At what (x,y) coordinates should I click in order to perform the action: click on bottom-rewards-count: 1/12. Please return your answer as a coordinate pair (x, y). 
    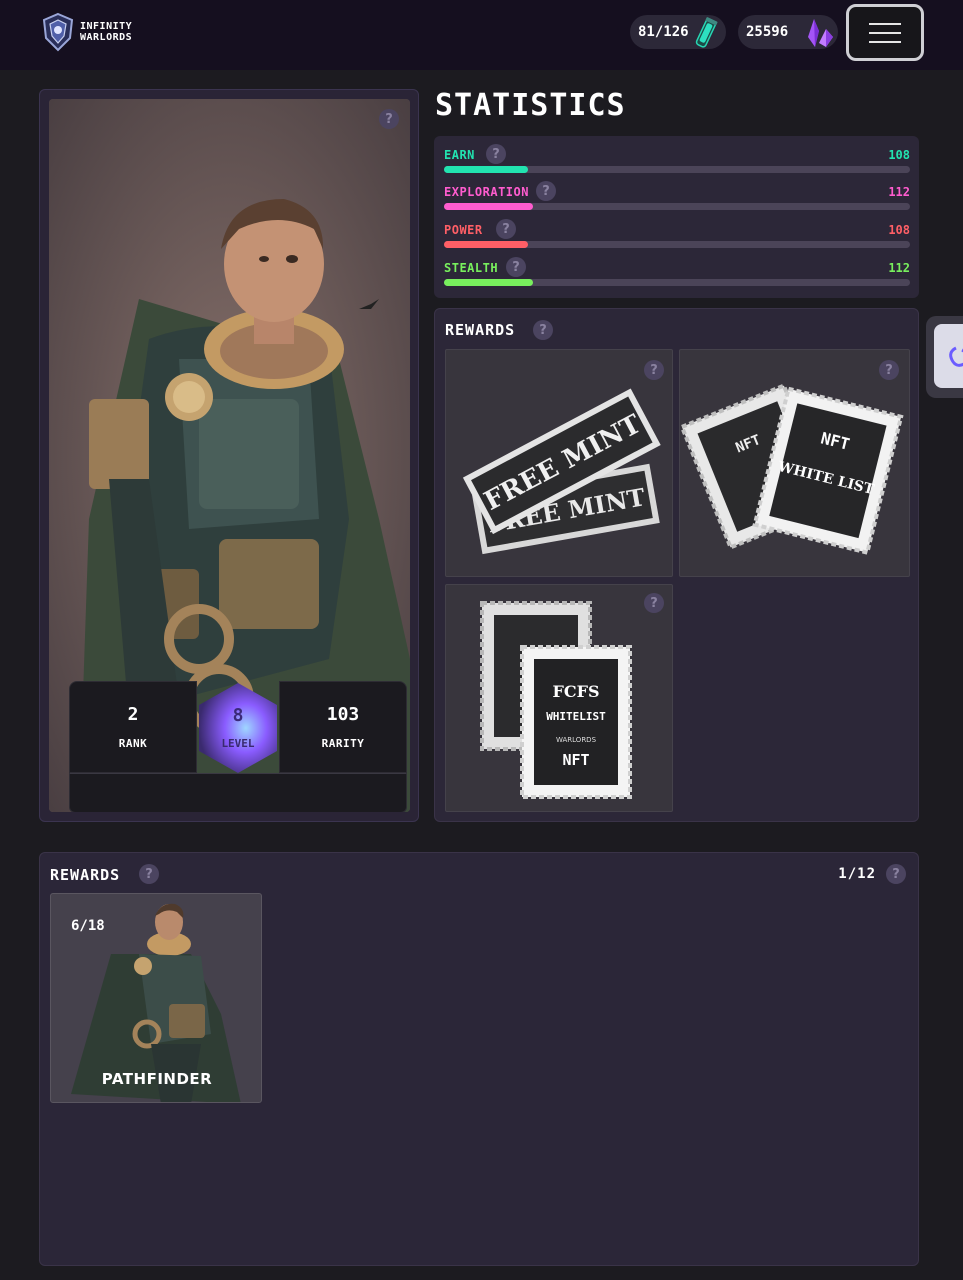
    Looking at the image, I should click on (857, 874).